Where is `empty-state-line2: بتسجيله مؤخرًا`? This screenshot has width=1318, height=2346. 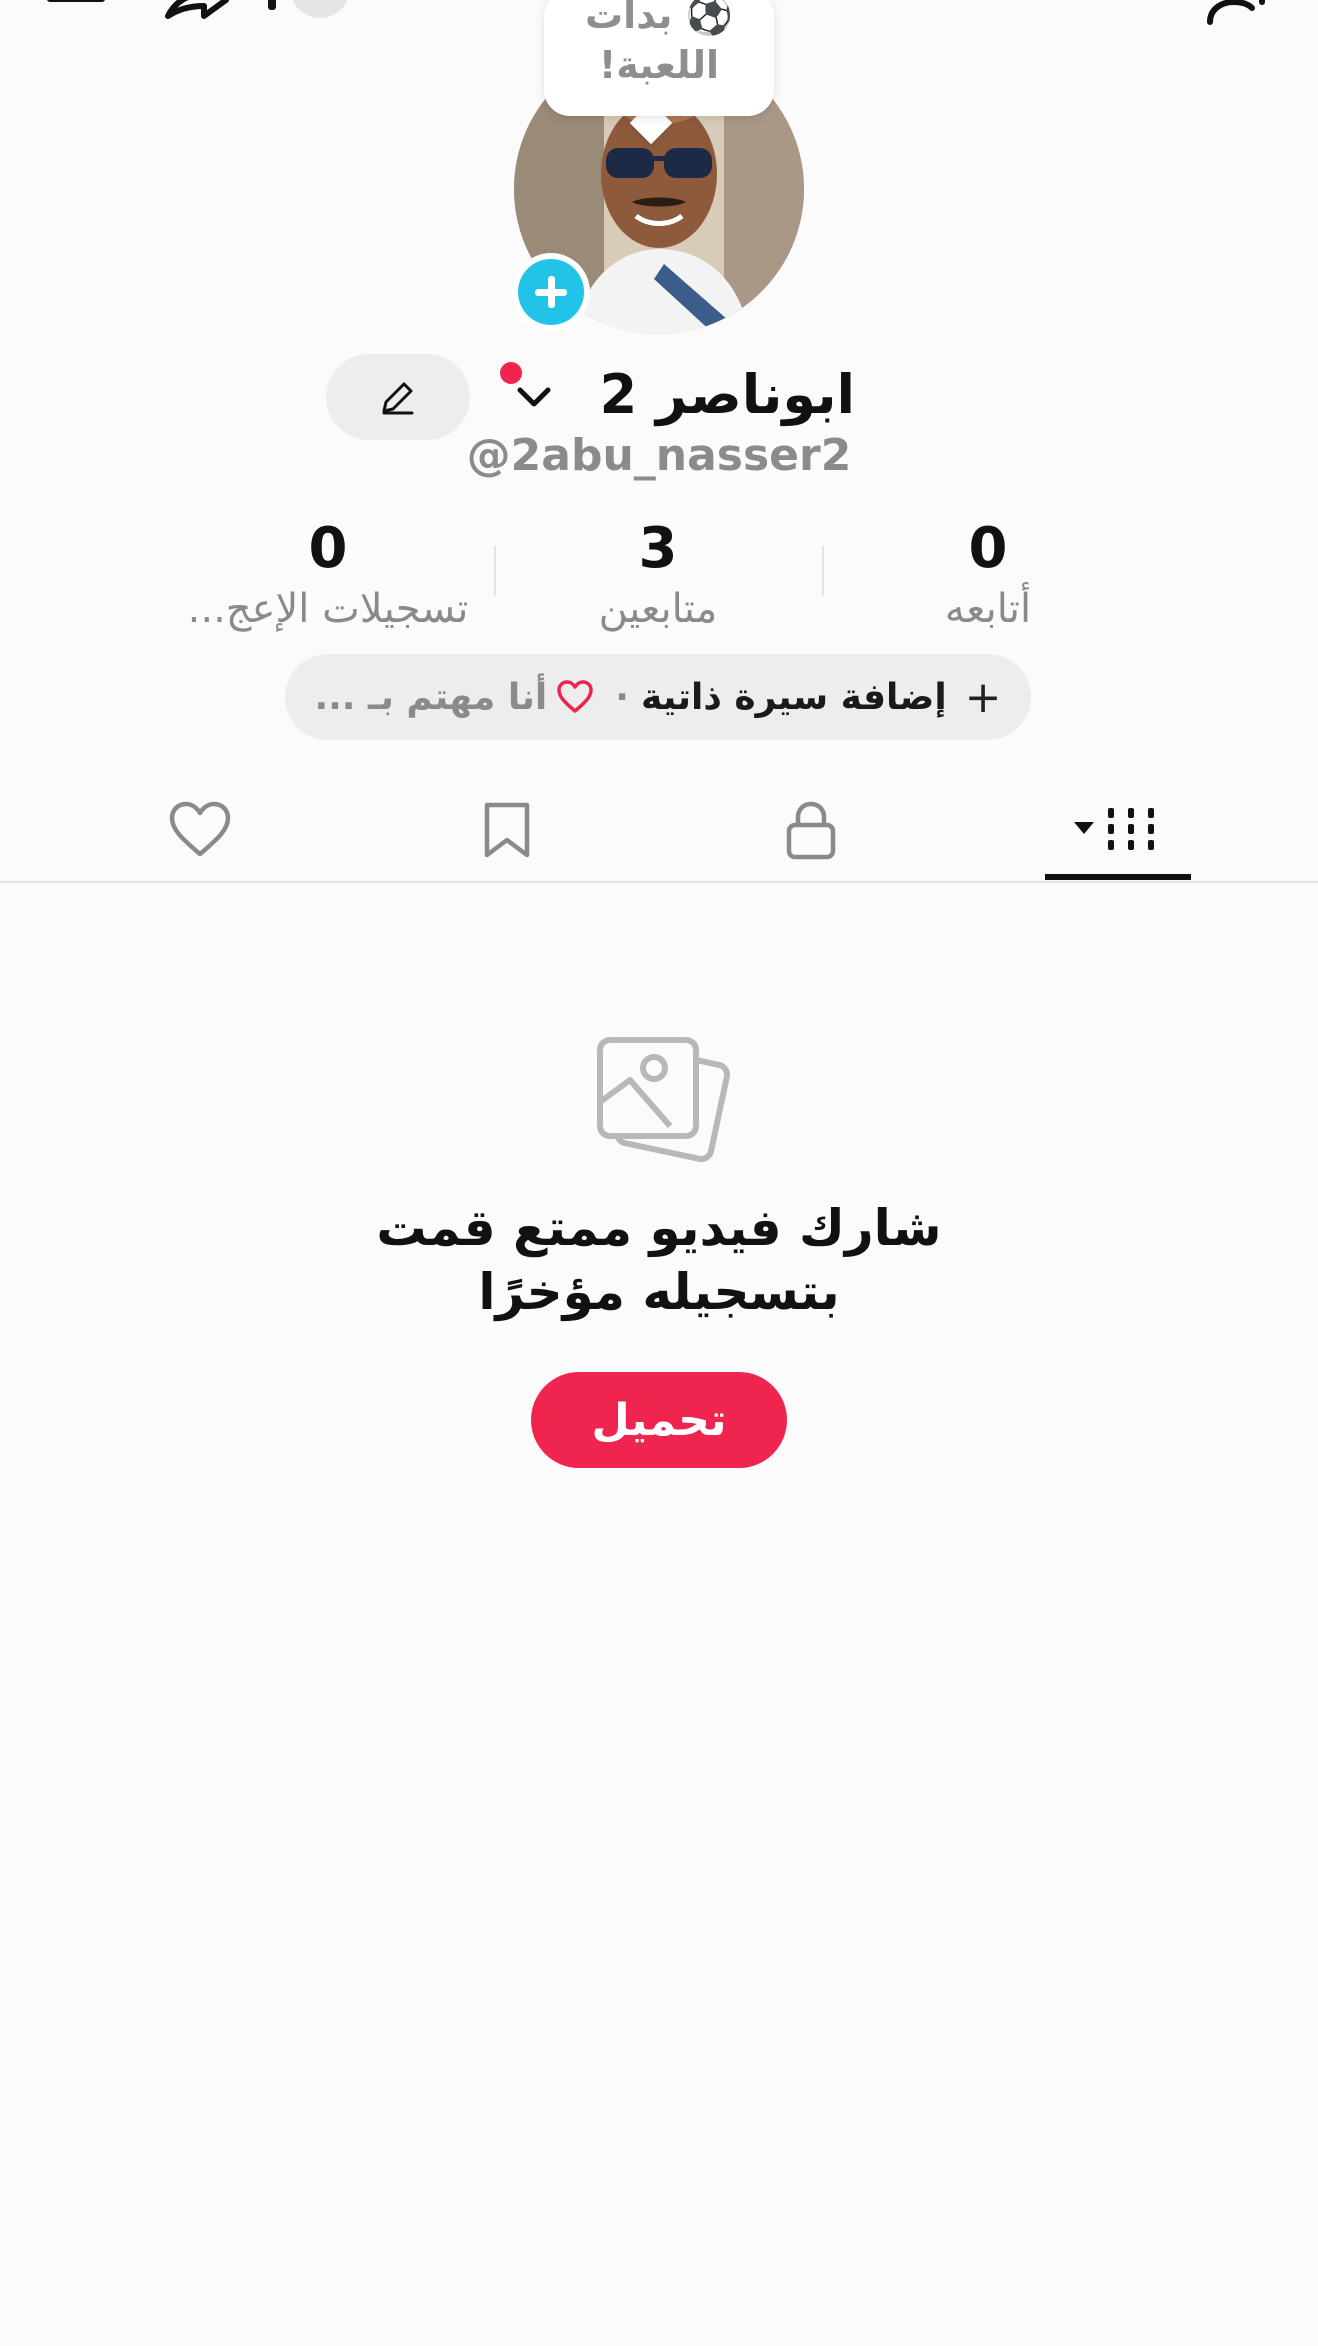 empty-state-line2: بتسجيله مؤخرًا is located at coordinates (659, 1292).